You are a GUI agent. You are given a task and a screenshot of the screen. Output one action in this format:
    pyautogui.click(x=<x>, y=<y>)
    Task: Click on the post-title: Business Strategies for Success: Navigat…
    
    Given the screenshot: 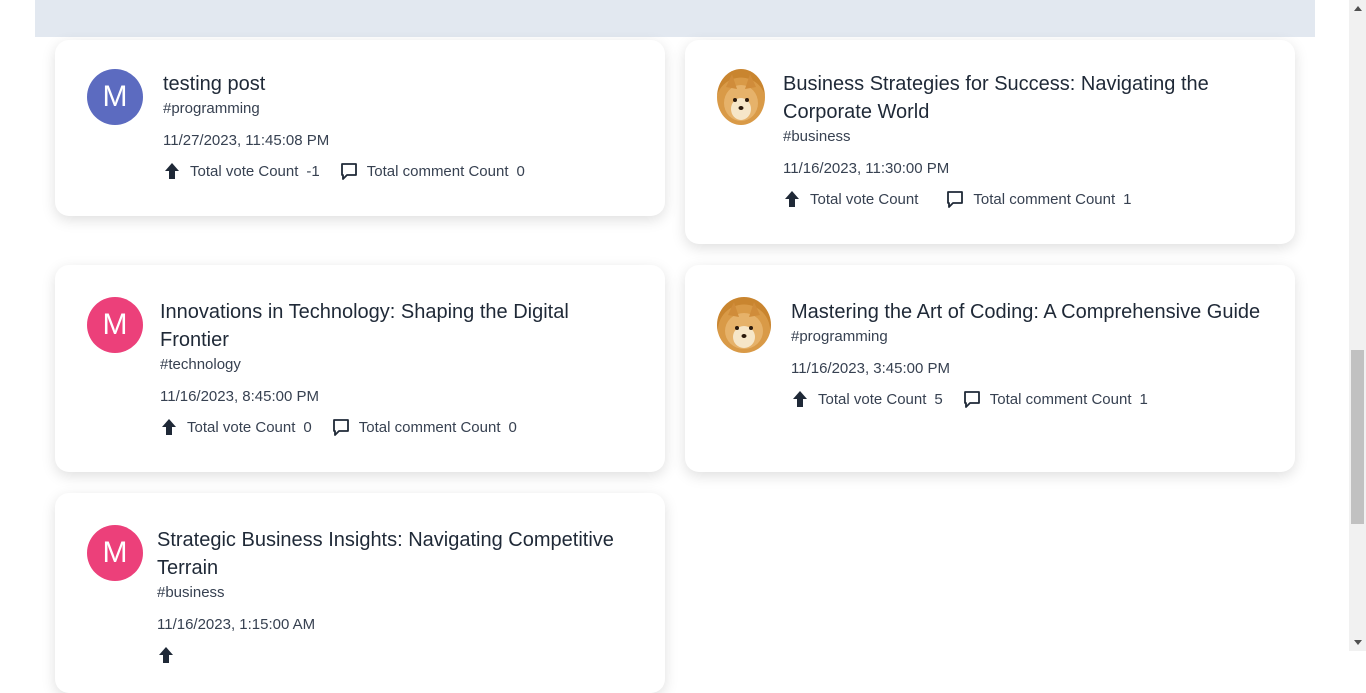 What is the action you would take?
    pyautogui.click(x=1028, y=98)
    